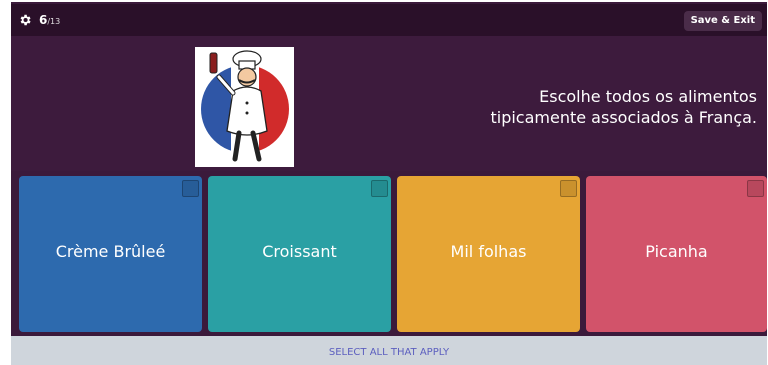 The width and height of the screenshot is (768, 365). I want to click on option-croissant: Croissant, so click(299, 254).